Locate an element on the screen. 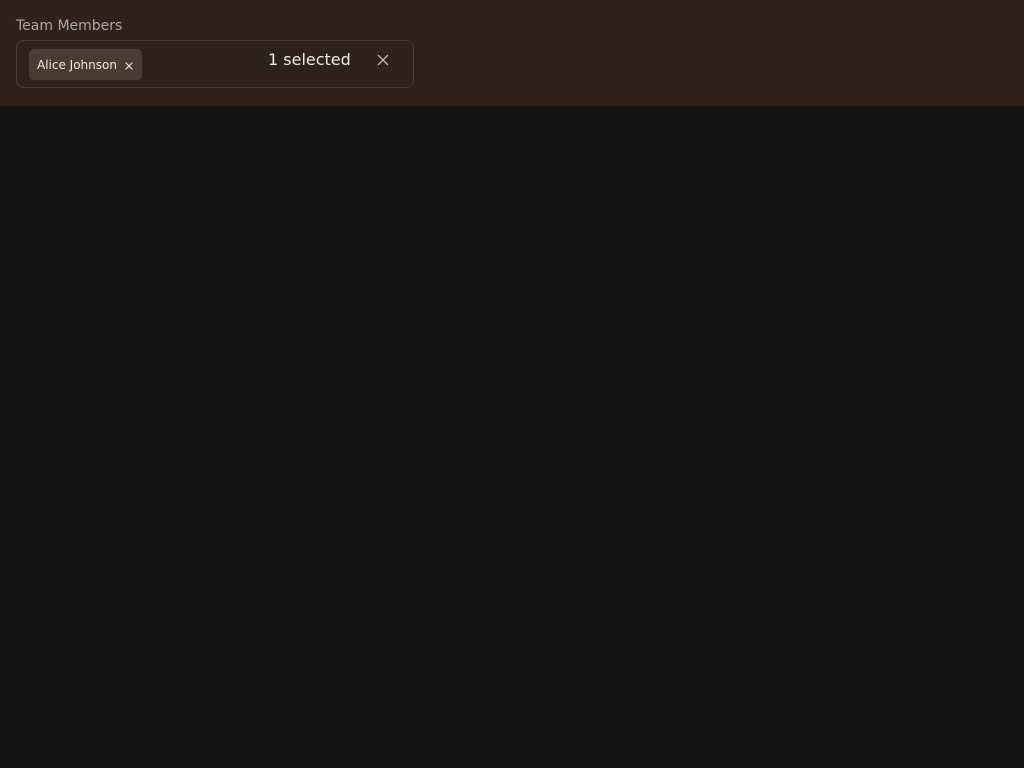  clear-all-button is located at coordinates (383, 60).